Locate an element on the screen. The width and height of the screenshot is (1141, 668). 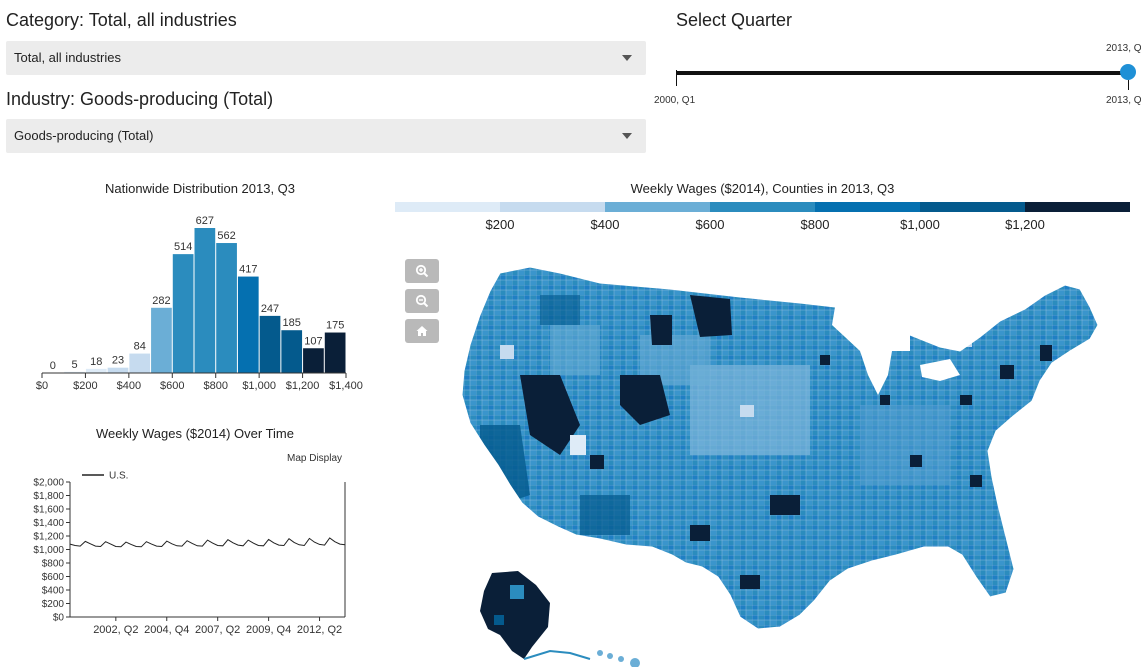
industry-select-value: Goods-producing (Total) is located at coordinates (84, 135).